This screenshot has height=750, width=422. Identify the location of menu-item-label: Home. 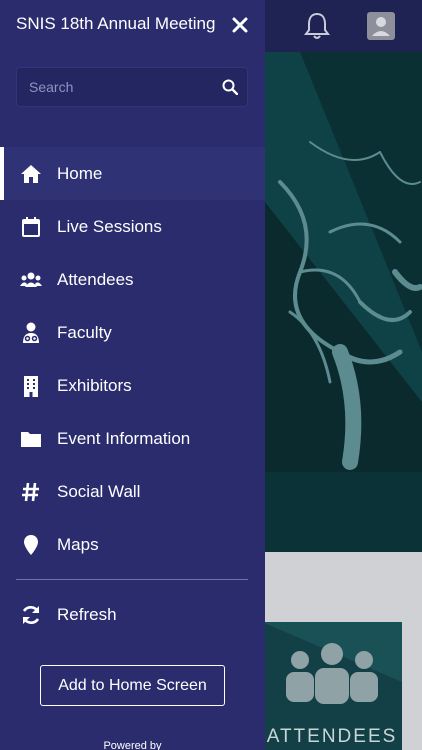
(80, 173).